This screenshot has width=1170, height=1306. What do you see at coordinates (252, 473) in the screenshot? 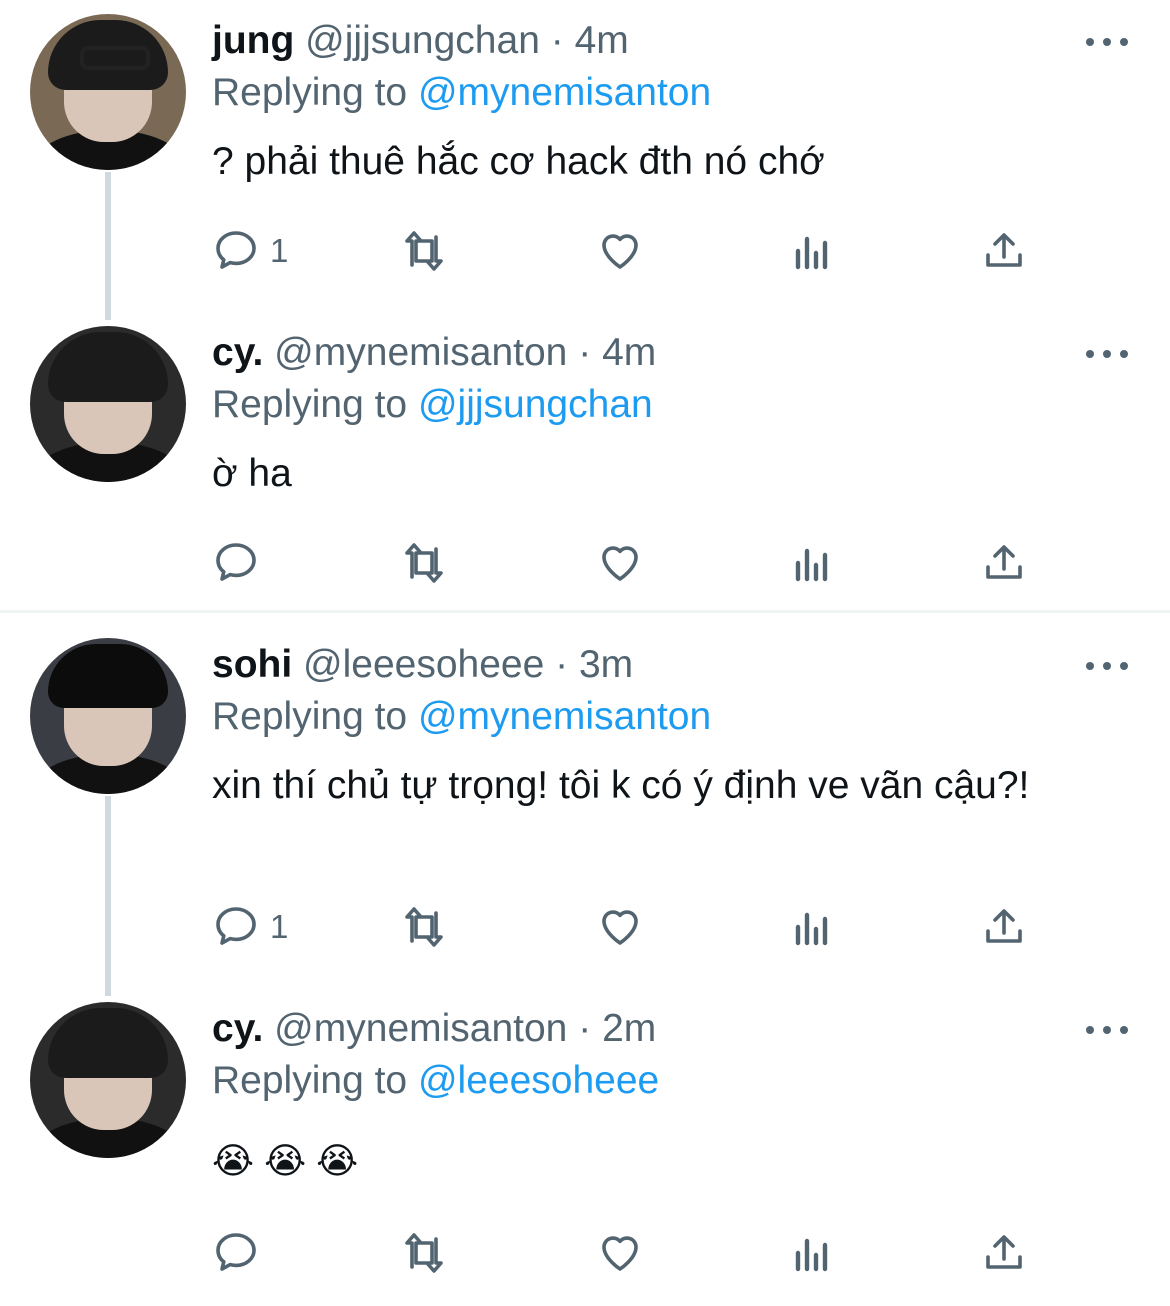
I see `tweet-text: ờ ha` at bounding box center [252, 473].